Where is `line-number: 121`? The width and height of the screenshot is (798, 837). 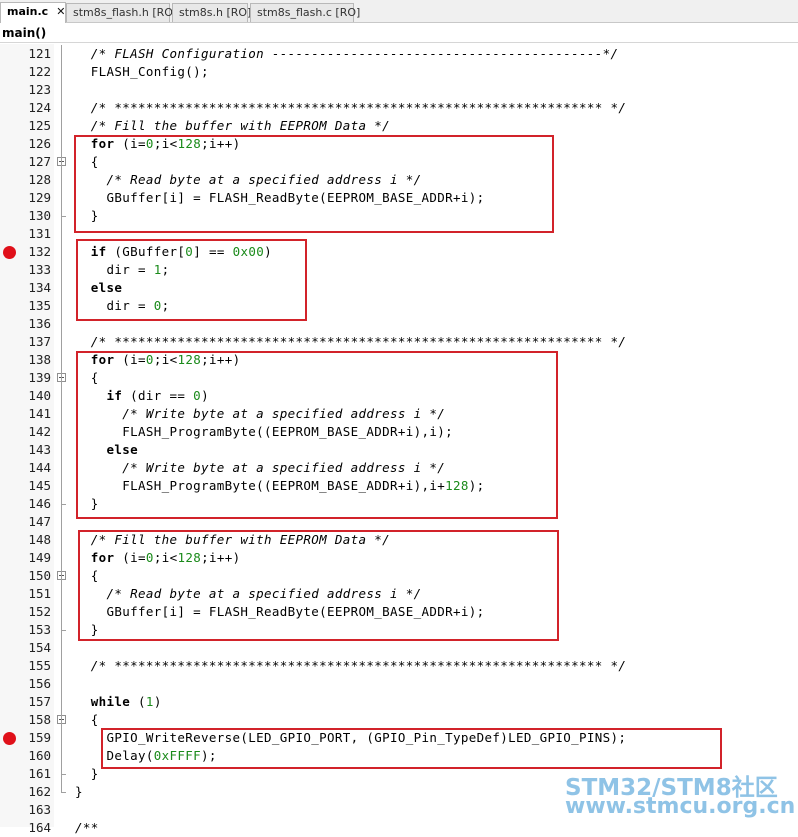
line-number: 121 is located at coordinates (25, 54).